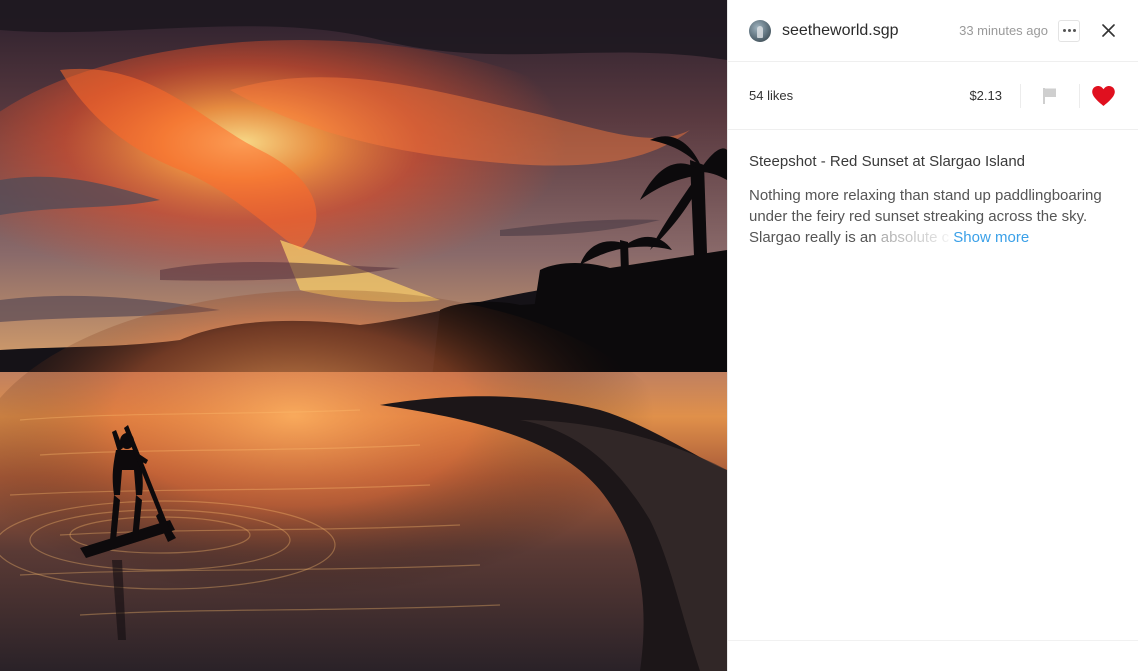  What do you see at coordinates (985, 95) in the screenshot?
I see `payout-amount: $2.13` at bounding box center [985, 95].